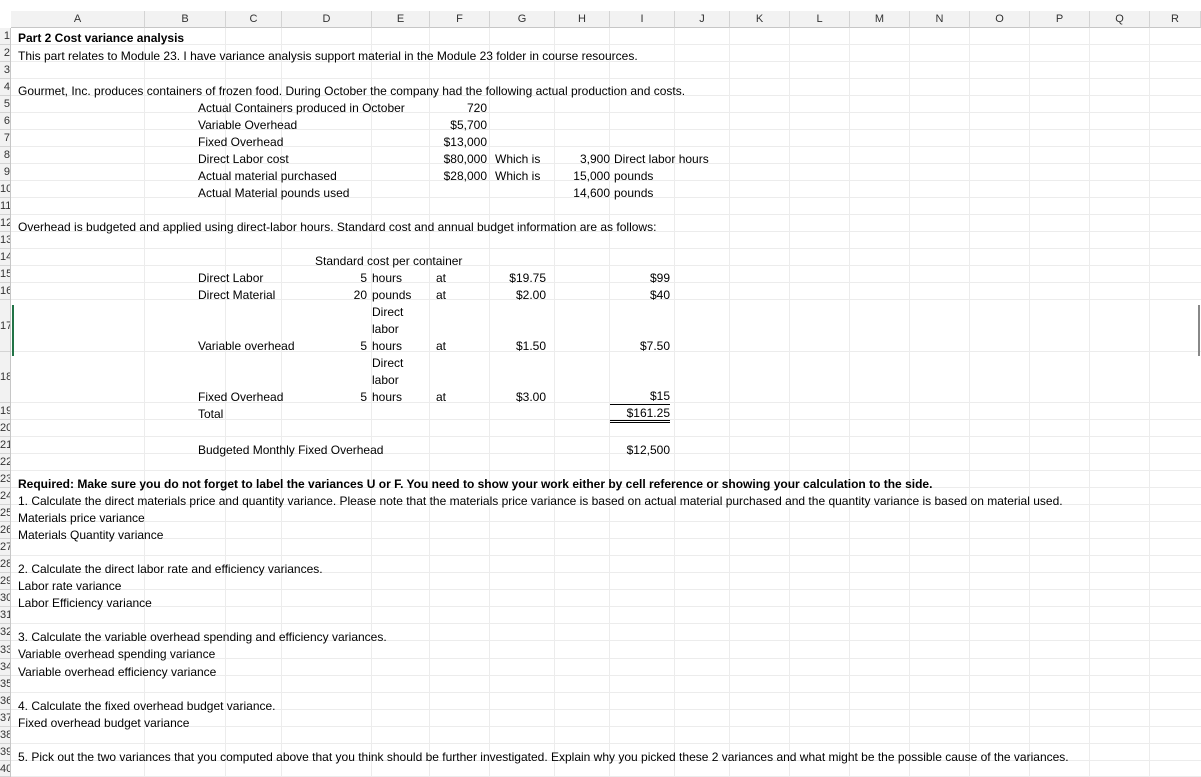 Image resolution: width=1201 pixels, height=777 pixels. Describe the element at coordinates (5, 530) in the screenshot. I see `row-header-26: 26` at that location.